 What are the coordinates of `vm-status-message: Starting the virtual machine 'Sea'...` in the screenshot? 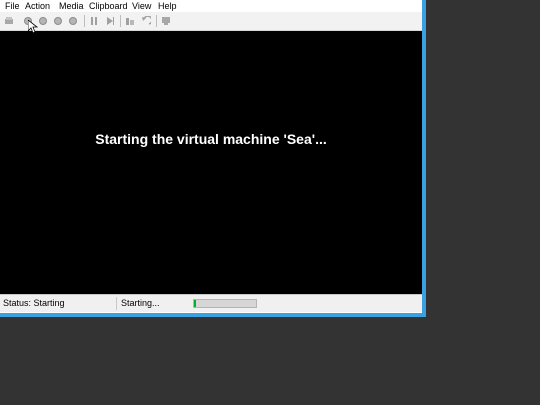 It's located at (211, 139).